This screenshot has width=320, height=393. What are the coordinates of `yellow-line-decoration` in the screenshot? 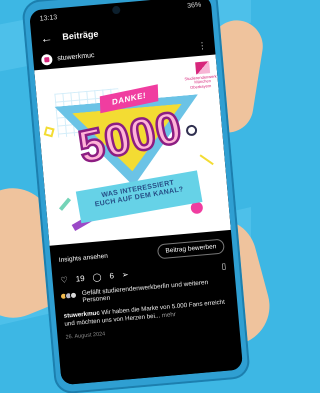 It's located at (206, 160).